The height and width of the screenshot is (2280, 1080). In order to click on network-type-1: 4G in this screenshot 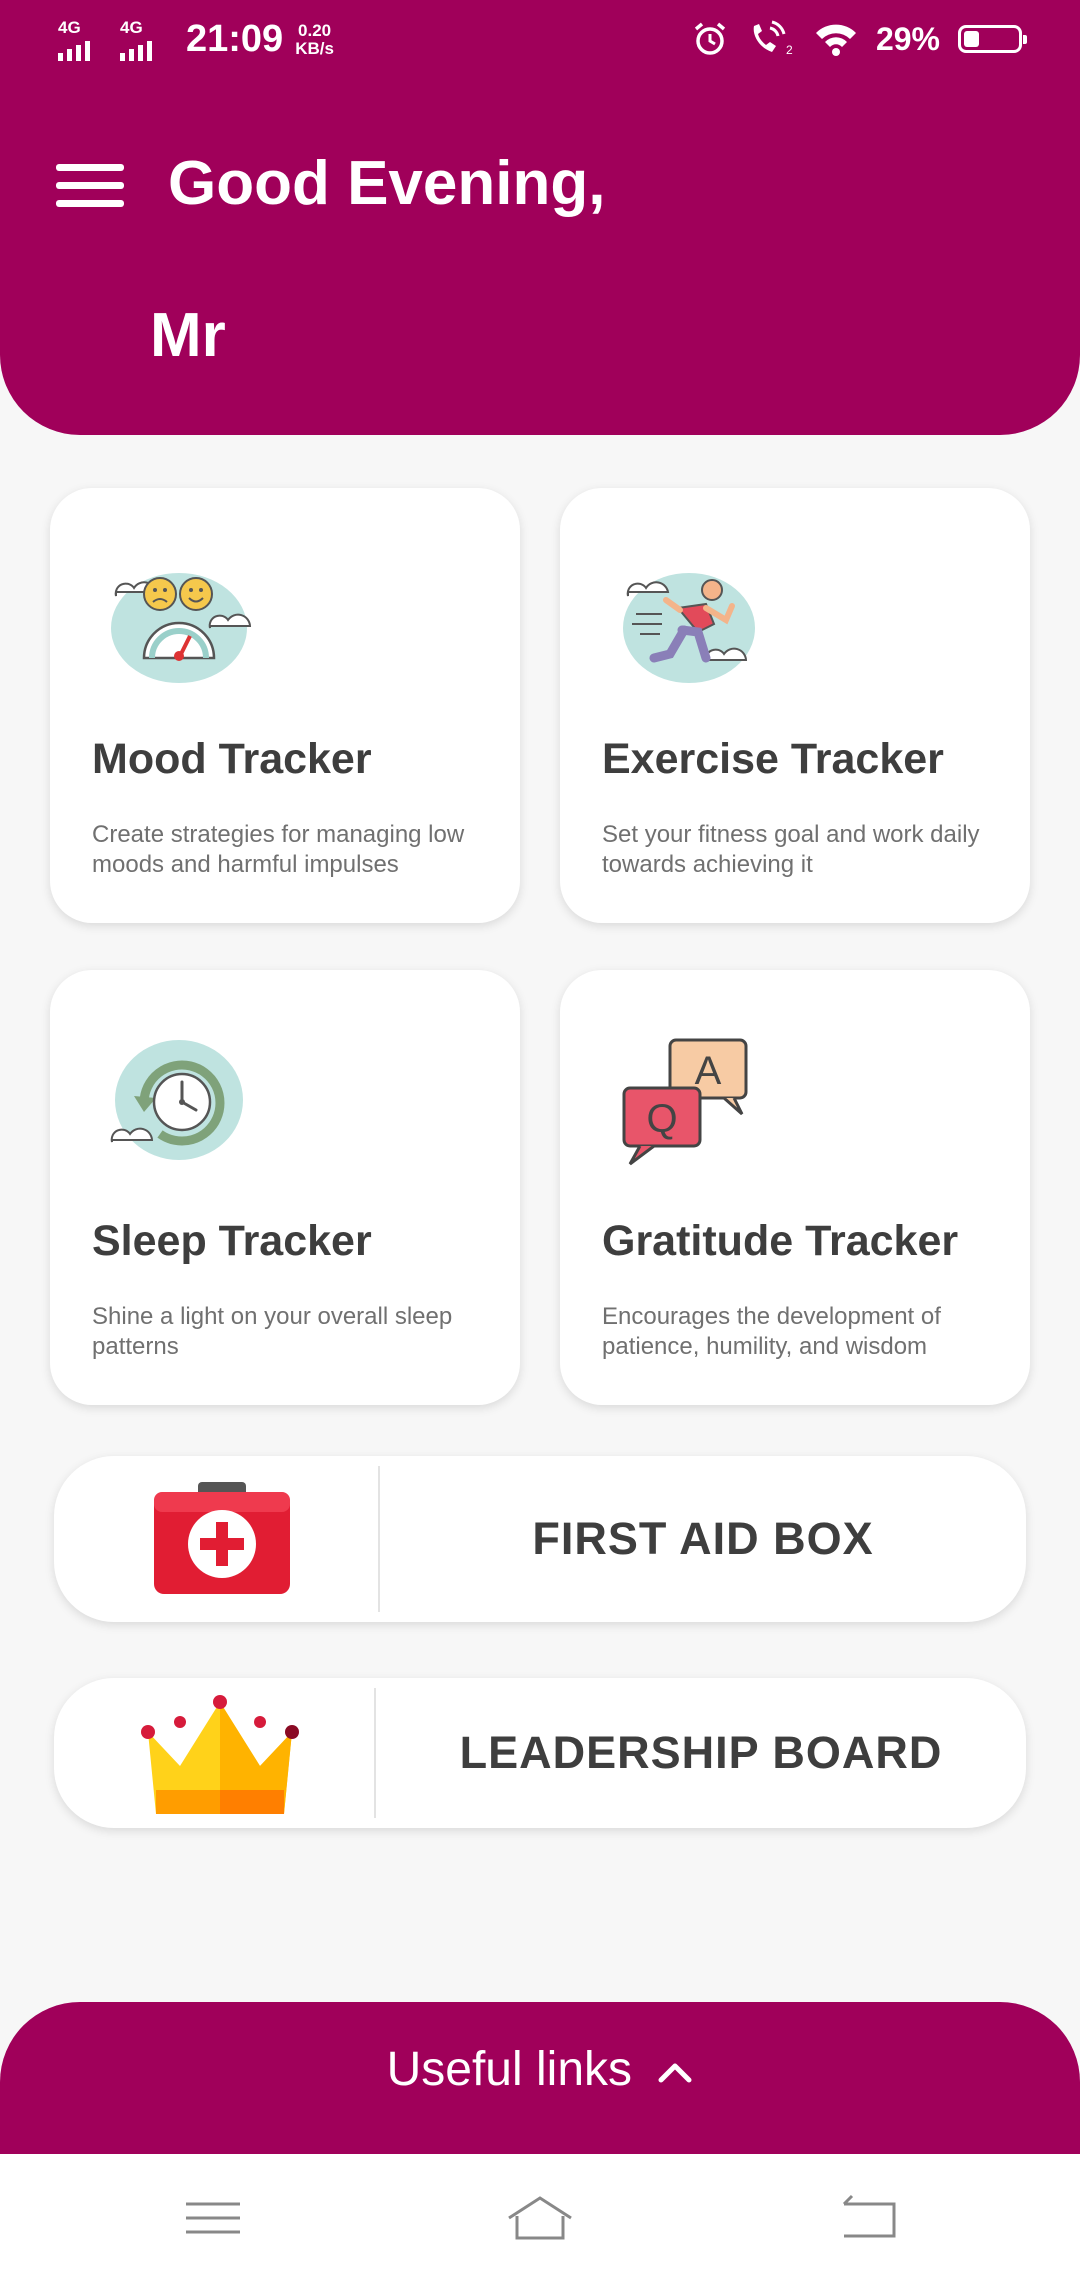, I will do `click(69, 27)`.